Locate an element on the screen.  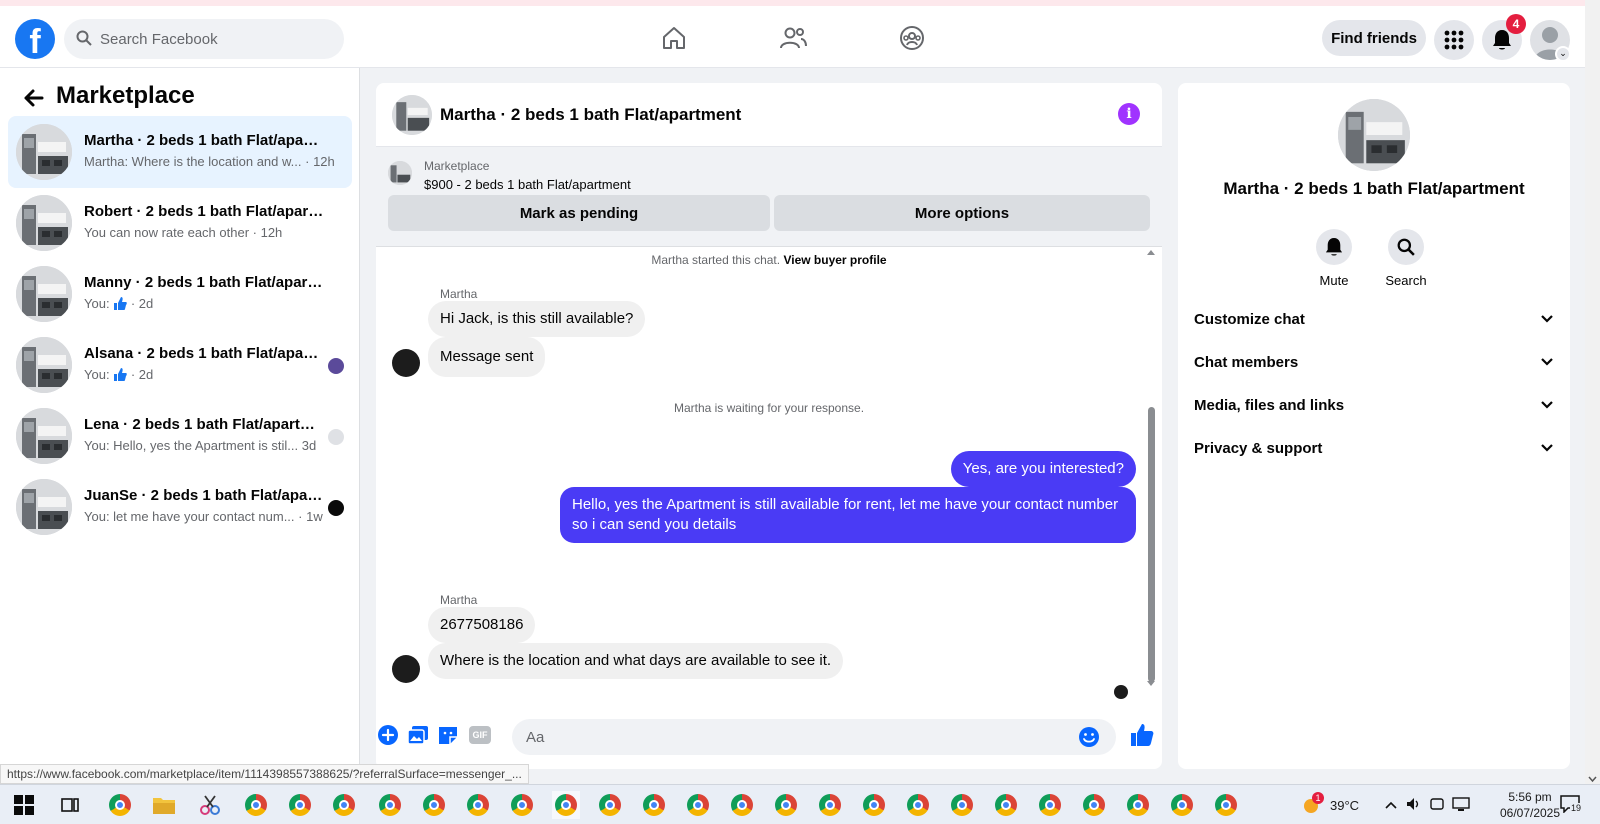
message-input-box is located at coordinates (814, 737).